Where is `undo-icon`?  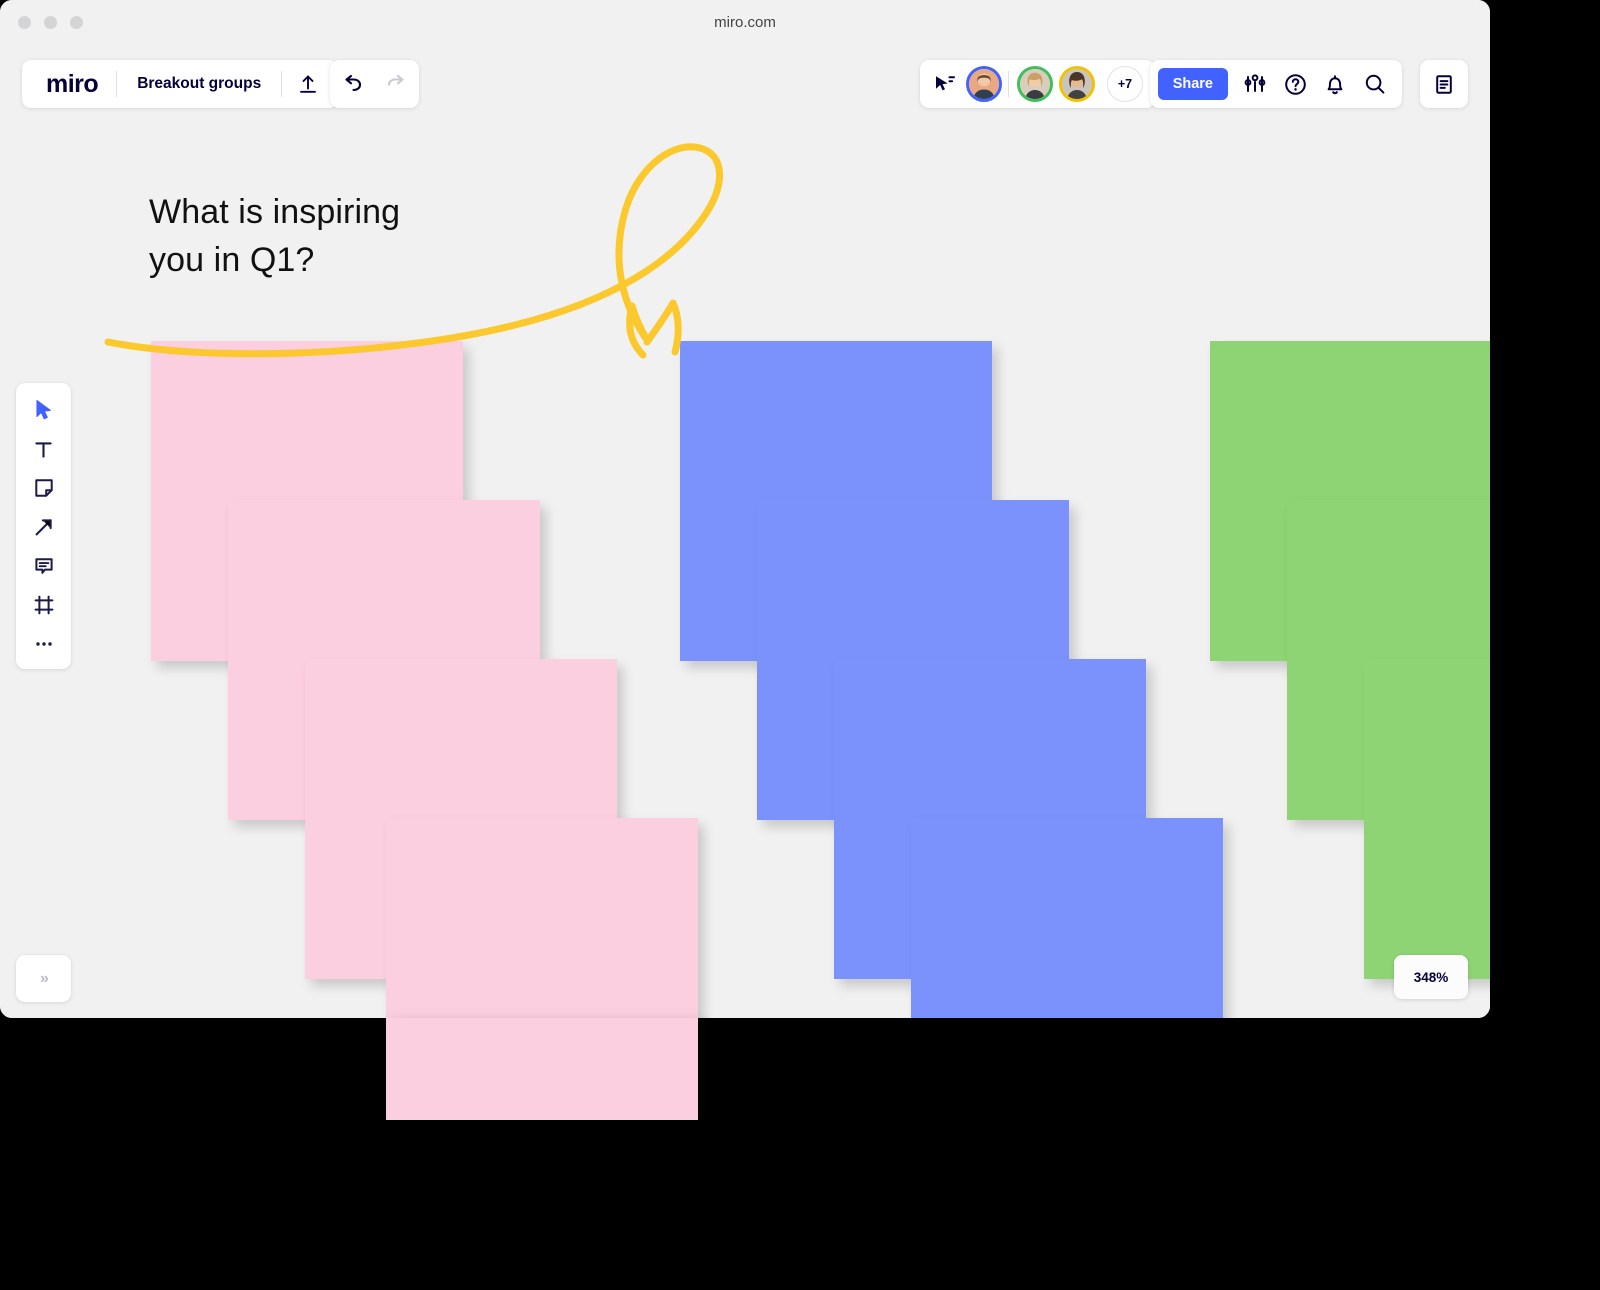
undo-icon is located at coordinates (353, 83).